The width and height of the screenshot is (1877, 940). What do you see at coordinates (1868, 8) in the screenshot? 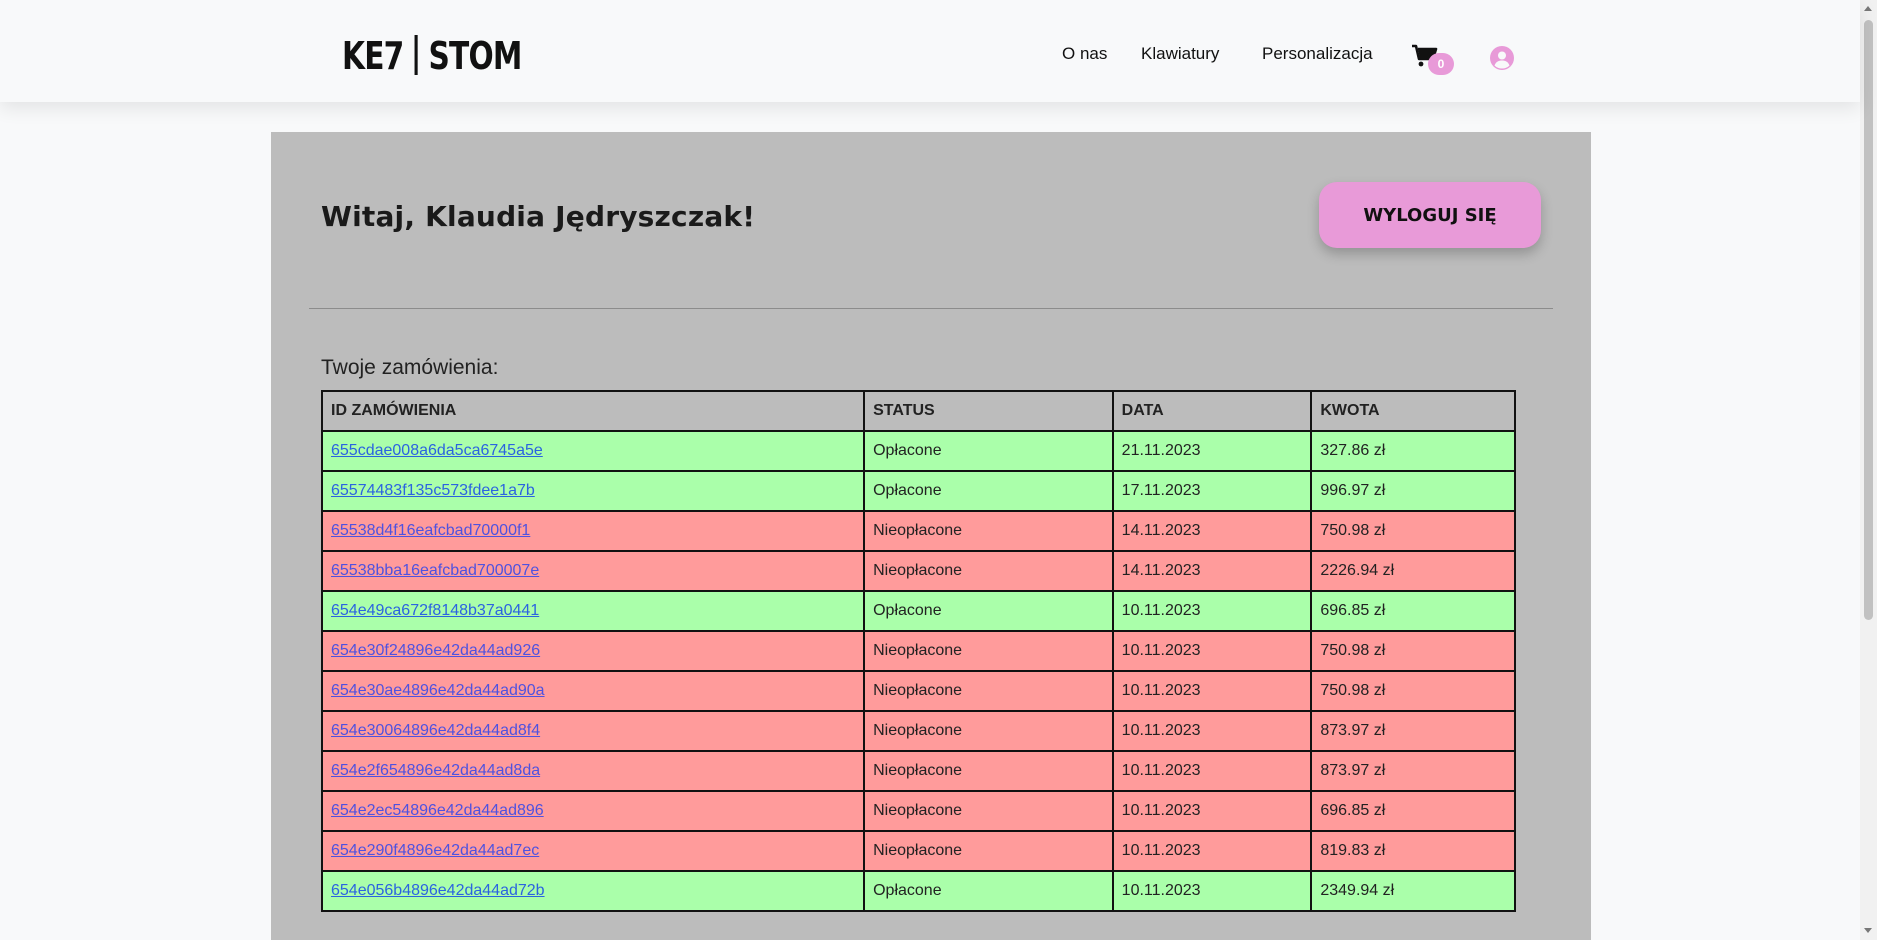
I see `scroll-up-arrow-icon` at bounding box center [1868, 8].